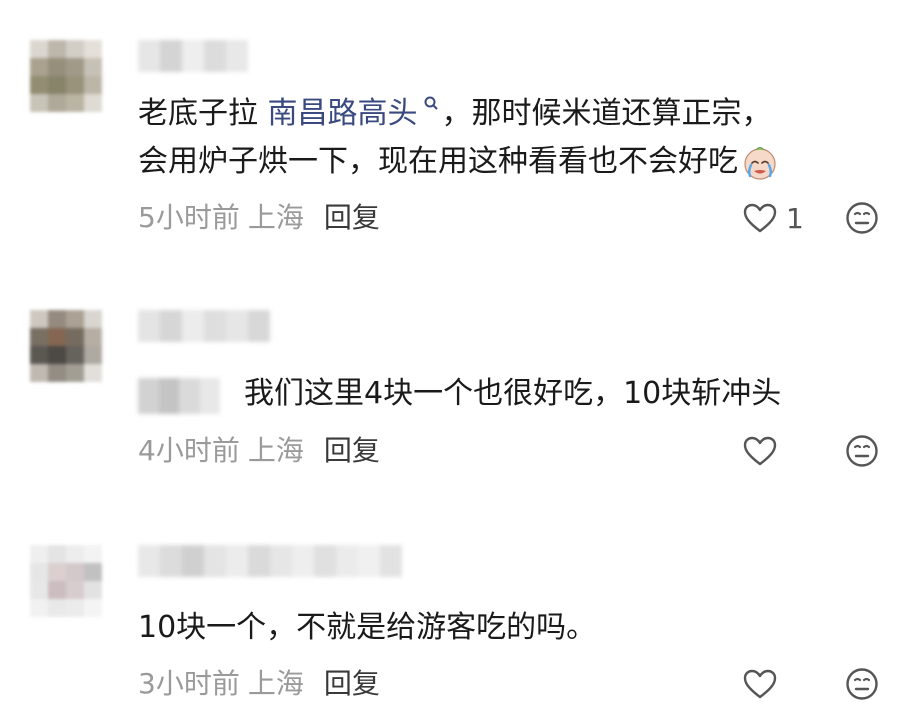  Describe the element at coordinates (189, 683) in the screenshot. I see `comment-time: 3小时前` at that location.